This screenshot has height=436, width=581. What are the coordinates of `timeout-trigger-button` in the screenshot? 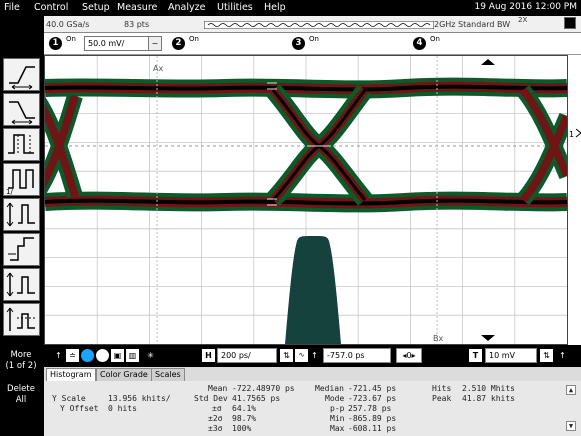 It's located at (21, 319).